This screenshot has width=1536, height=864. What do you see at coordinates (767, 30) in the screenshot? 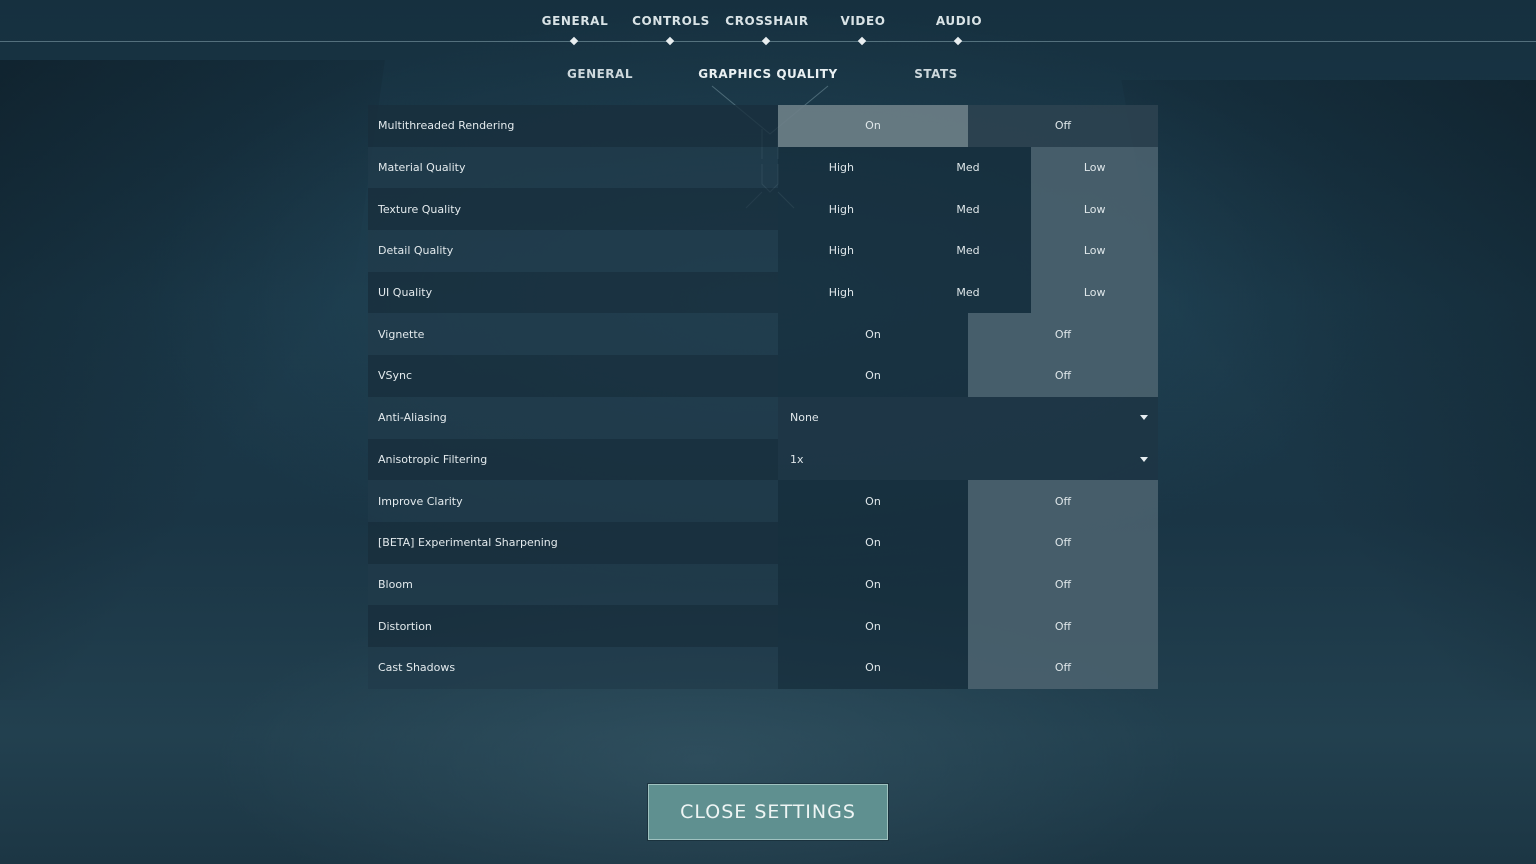
I see `tab-crosshair: CROSSHAIR` at bounding box center [767, 30].